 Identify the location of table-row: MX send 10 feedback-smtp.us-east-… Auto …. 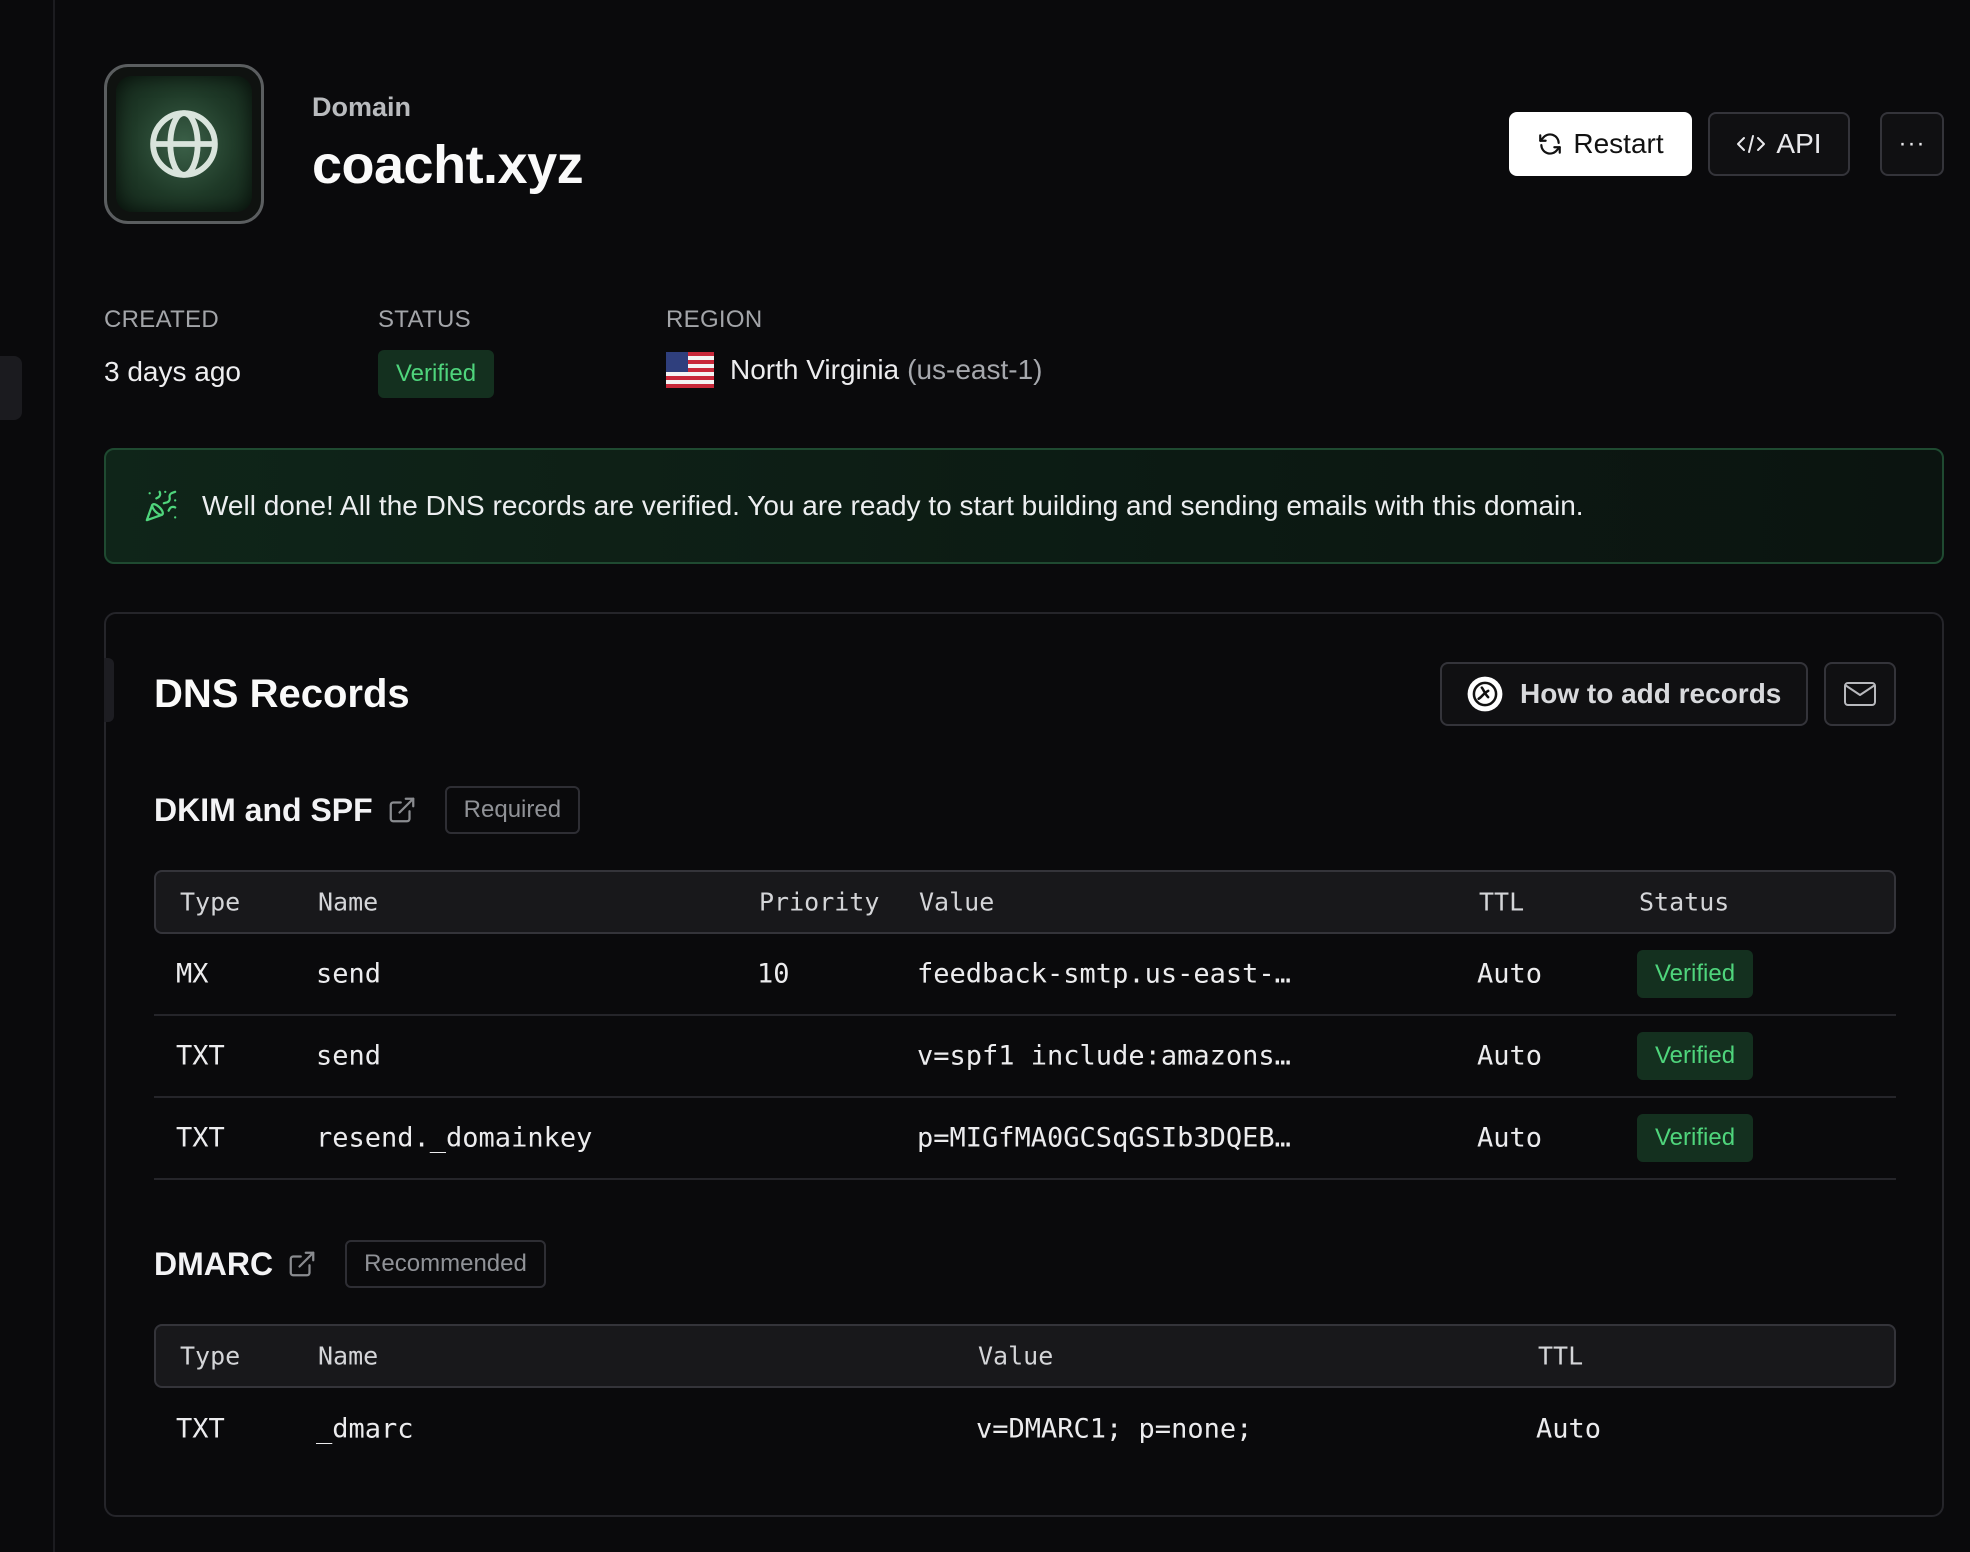
(1025, 975).